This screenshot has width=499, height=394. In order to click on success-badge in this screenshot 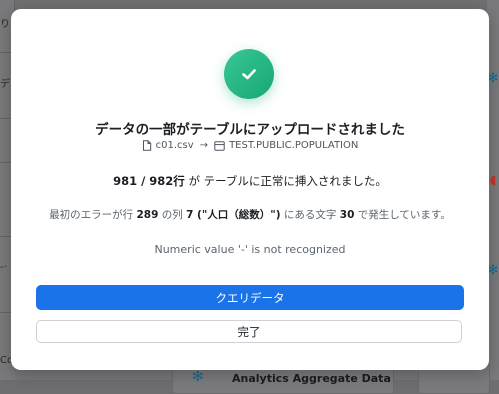, I will do `click(249, 74)`.